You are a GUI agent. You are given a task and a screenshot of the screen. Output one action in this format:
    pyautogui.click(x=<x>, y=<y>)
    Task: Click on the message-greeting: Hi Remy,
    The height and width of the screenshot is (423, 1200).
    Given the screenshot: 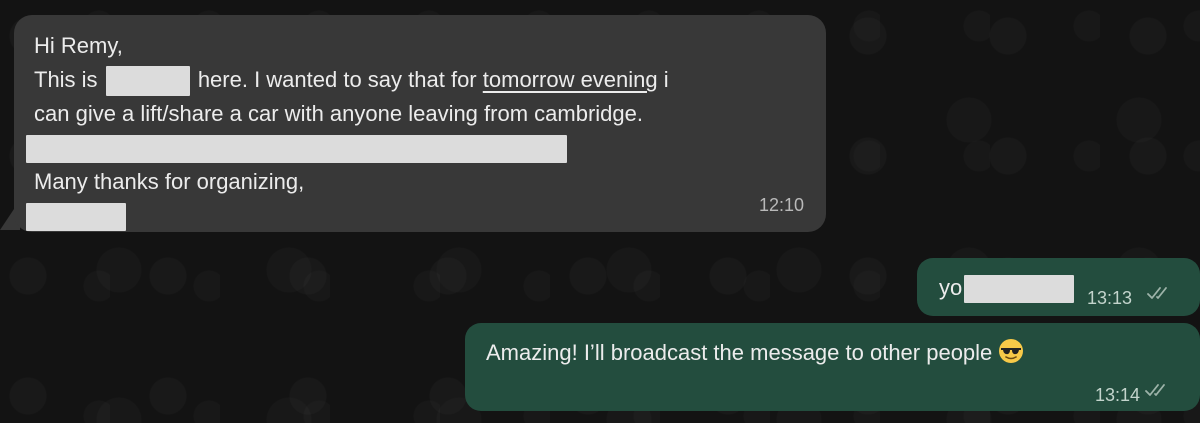 What is the action you would take?
    pyautogui.click(x=78, y=45)
    